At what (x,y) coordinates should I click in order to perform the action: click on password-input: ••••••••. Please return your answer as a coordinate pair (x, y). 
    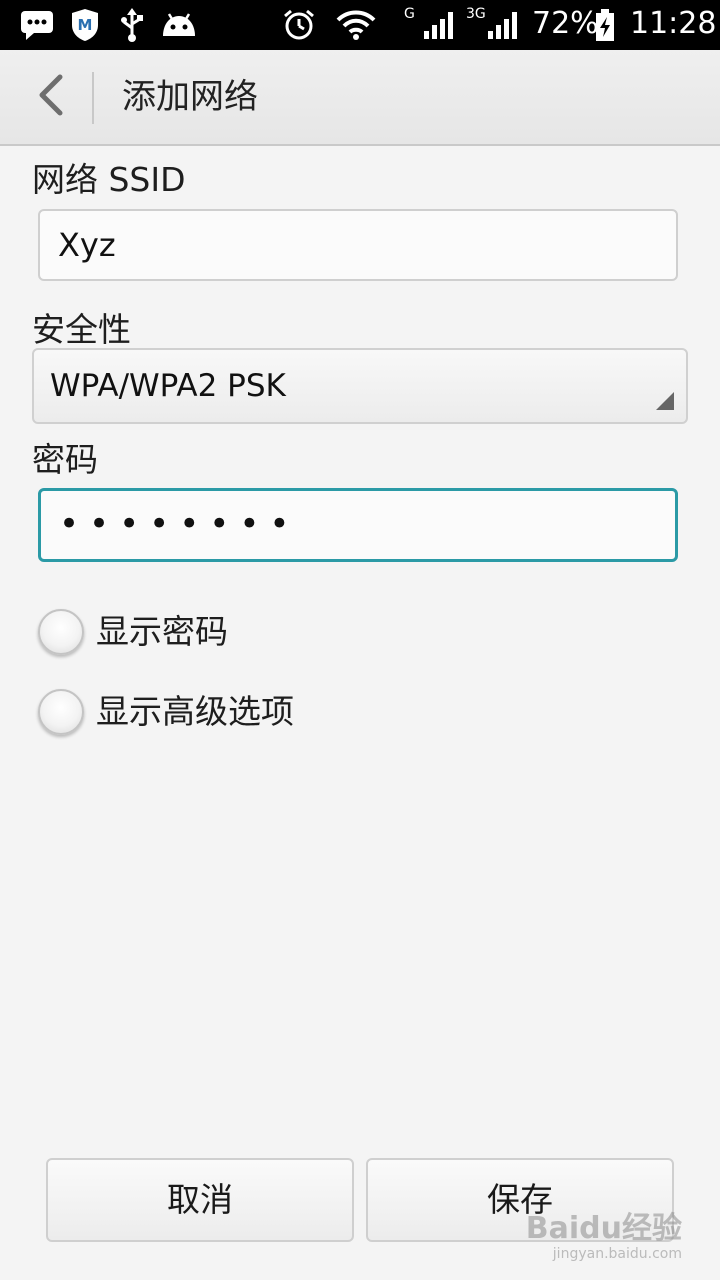
    Looking at the image, I should click on (358, 525).